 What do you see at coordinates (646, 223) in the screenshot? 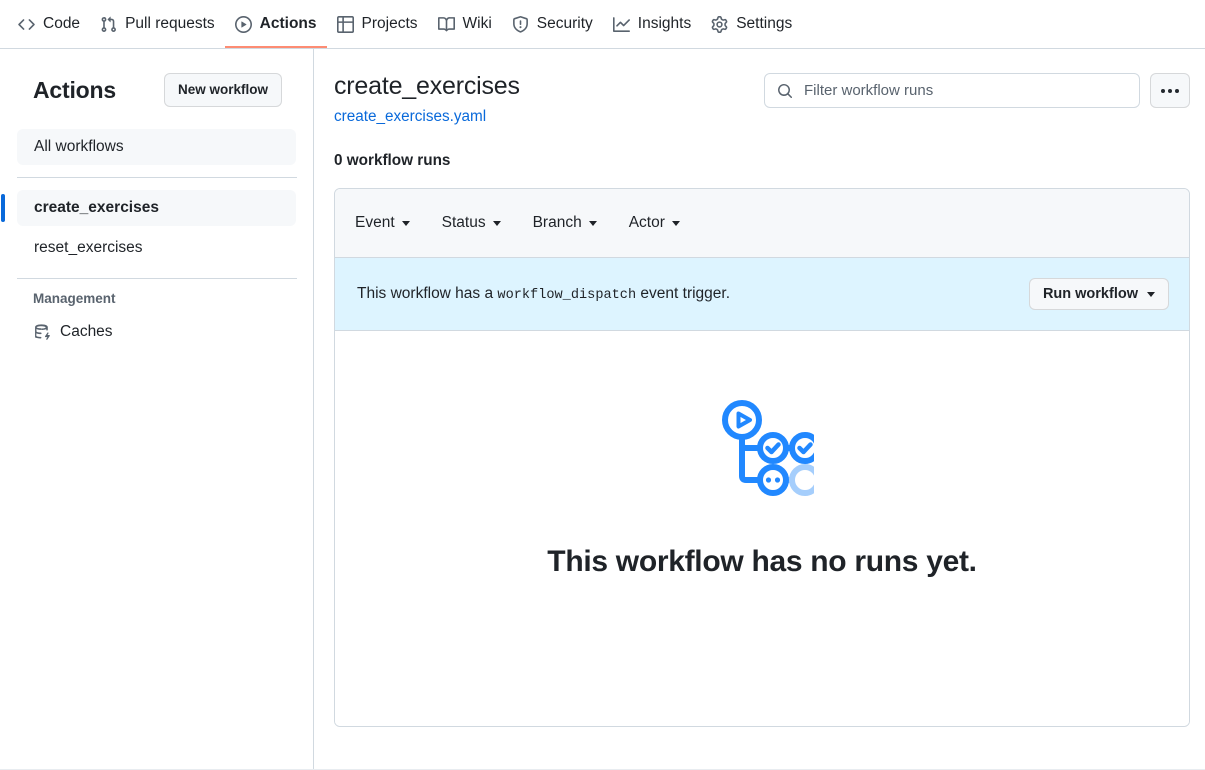
I see `filter-label: Actor` at bounding box center [646, 223].